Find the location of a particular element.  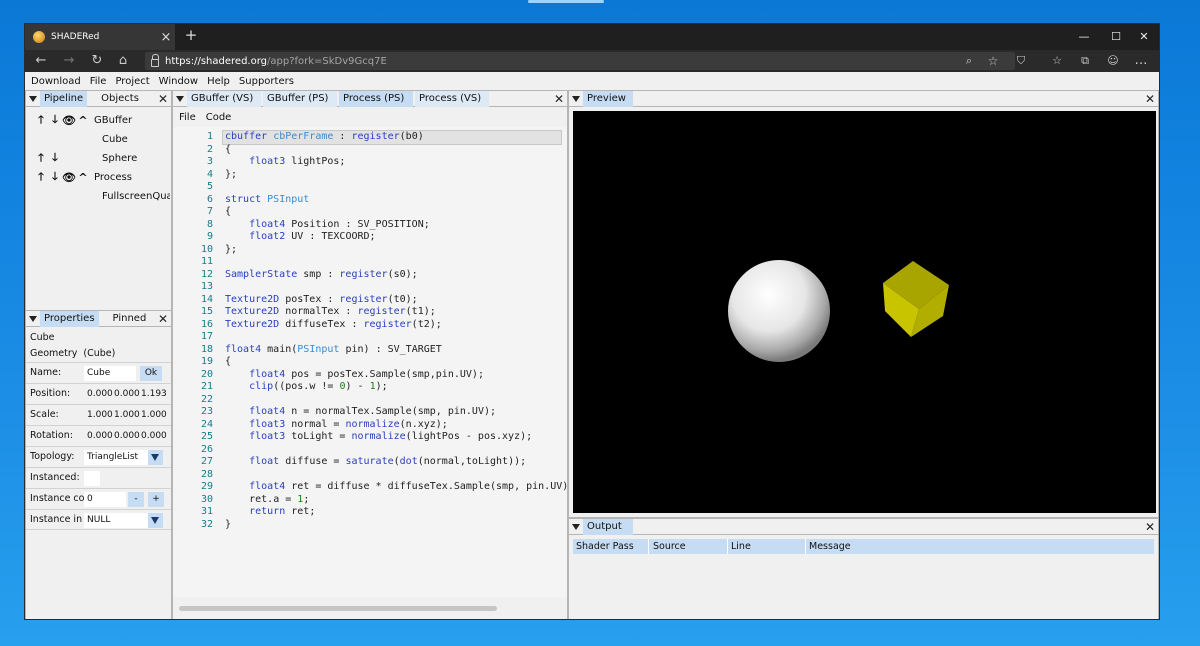

collections-icon: ⧉ is located at coordinates (1085, 61).